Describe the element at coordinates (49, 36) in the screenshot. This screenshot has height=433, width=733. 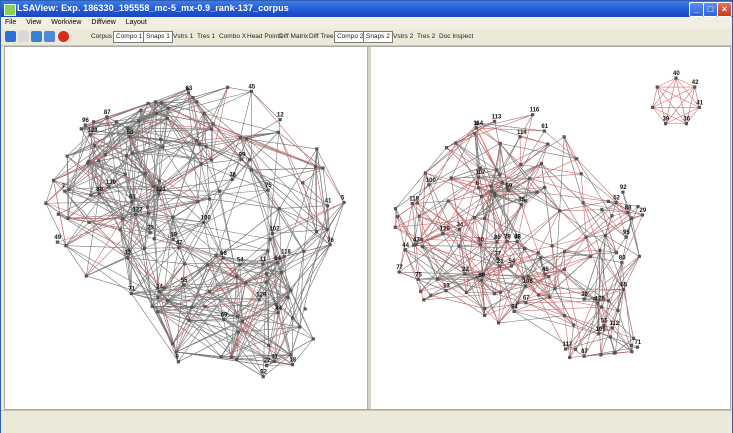
I see `print-icon` at that location.